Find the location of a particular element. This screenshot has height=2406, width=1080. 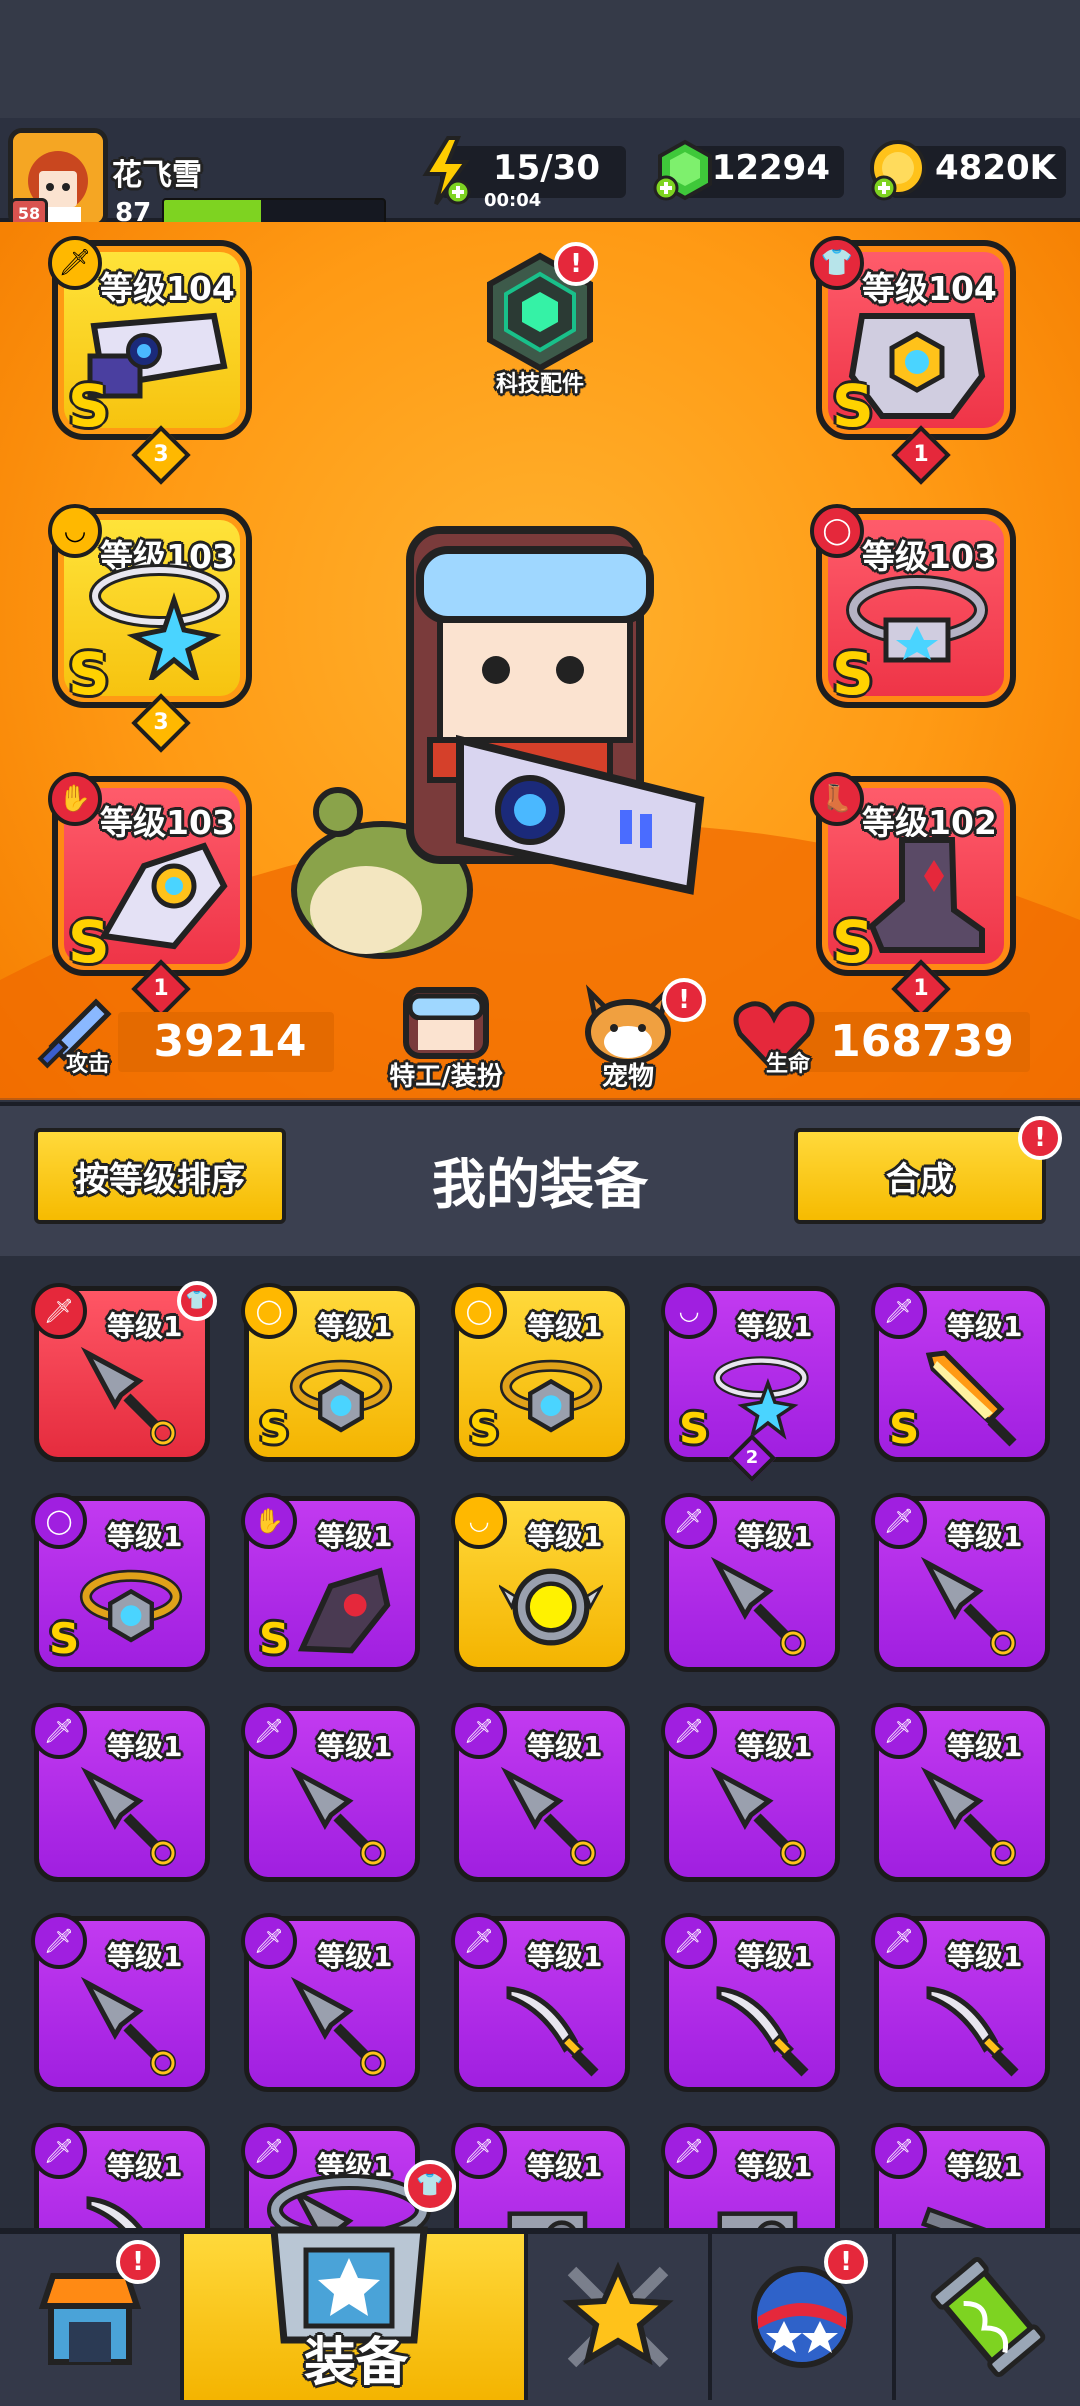

inventory-item: ◡ 等级1 S 2 is located at coordinates (750, 1383).